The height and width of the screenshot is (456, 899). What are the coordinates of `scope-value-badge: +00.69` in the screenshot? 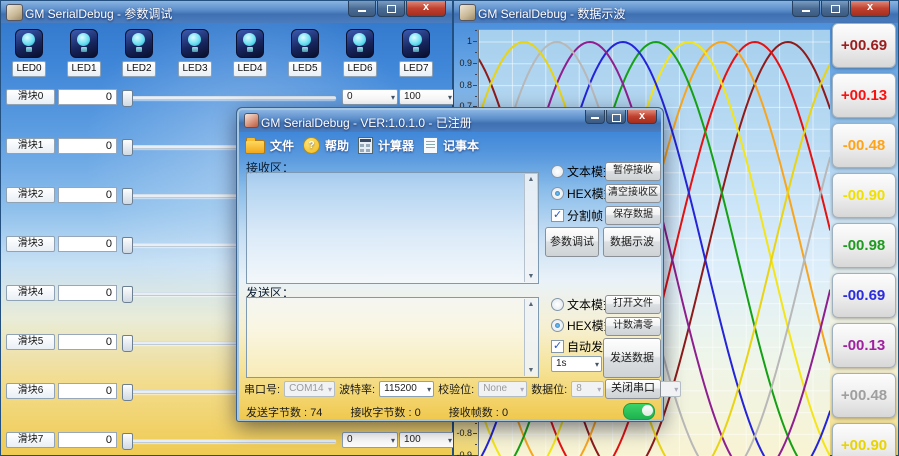 It's located at (864, 45).